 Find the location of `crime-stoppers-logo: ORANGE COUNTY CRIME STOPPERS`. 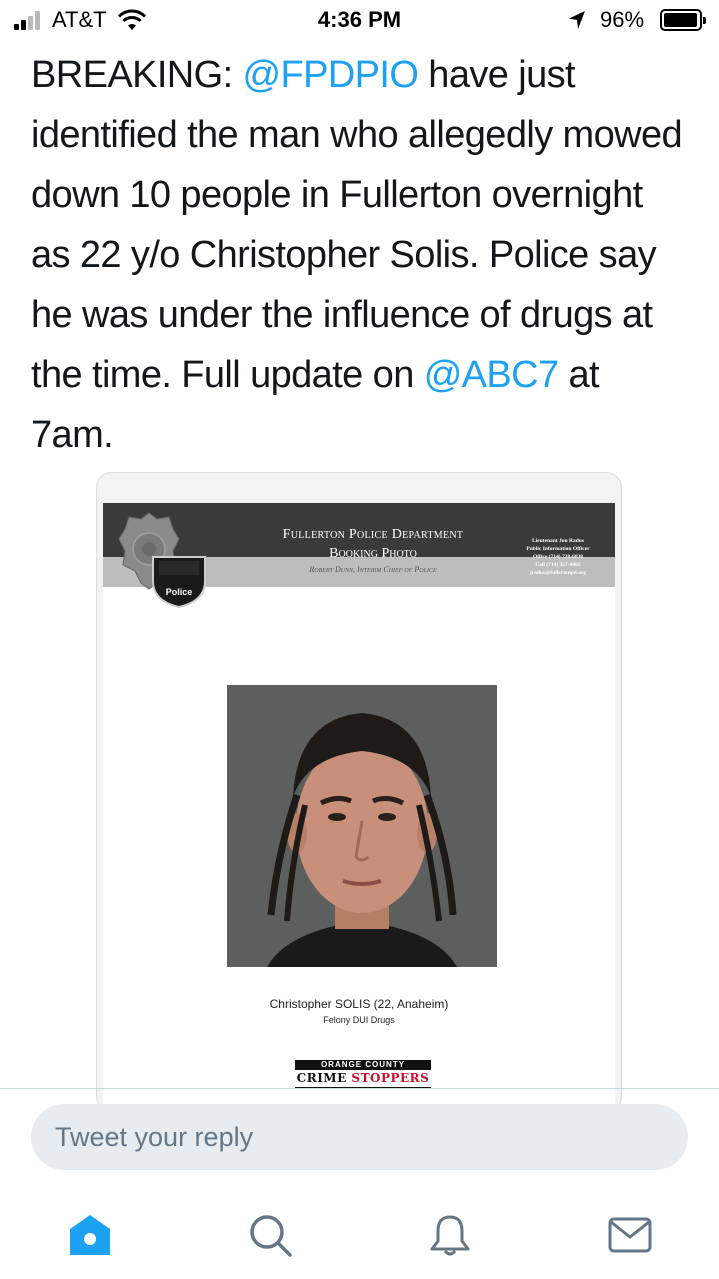

crime-stoppers-logo: ORANGE COUNTY CRIME STOPPERS is located at coordinates (363, 1076).